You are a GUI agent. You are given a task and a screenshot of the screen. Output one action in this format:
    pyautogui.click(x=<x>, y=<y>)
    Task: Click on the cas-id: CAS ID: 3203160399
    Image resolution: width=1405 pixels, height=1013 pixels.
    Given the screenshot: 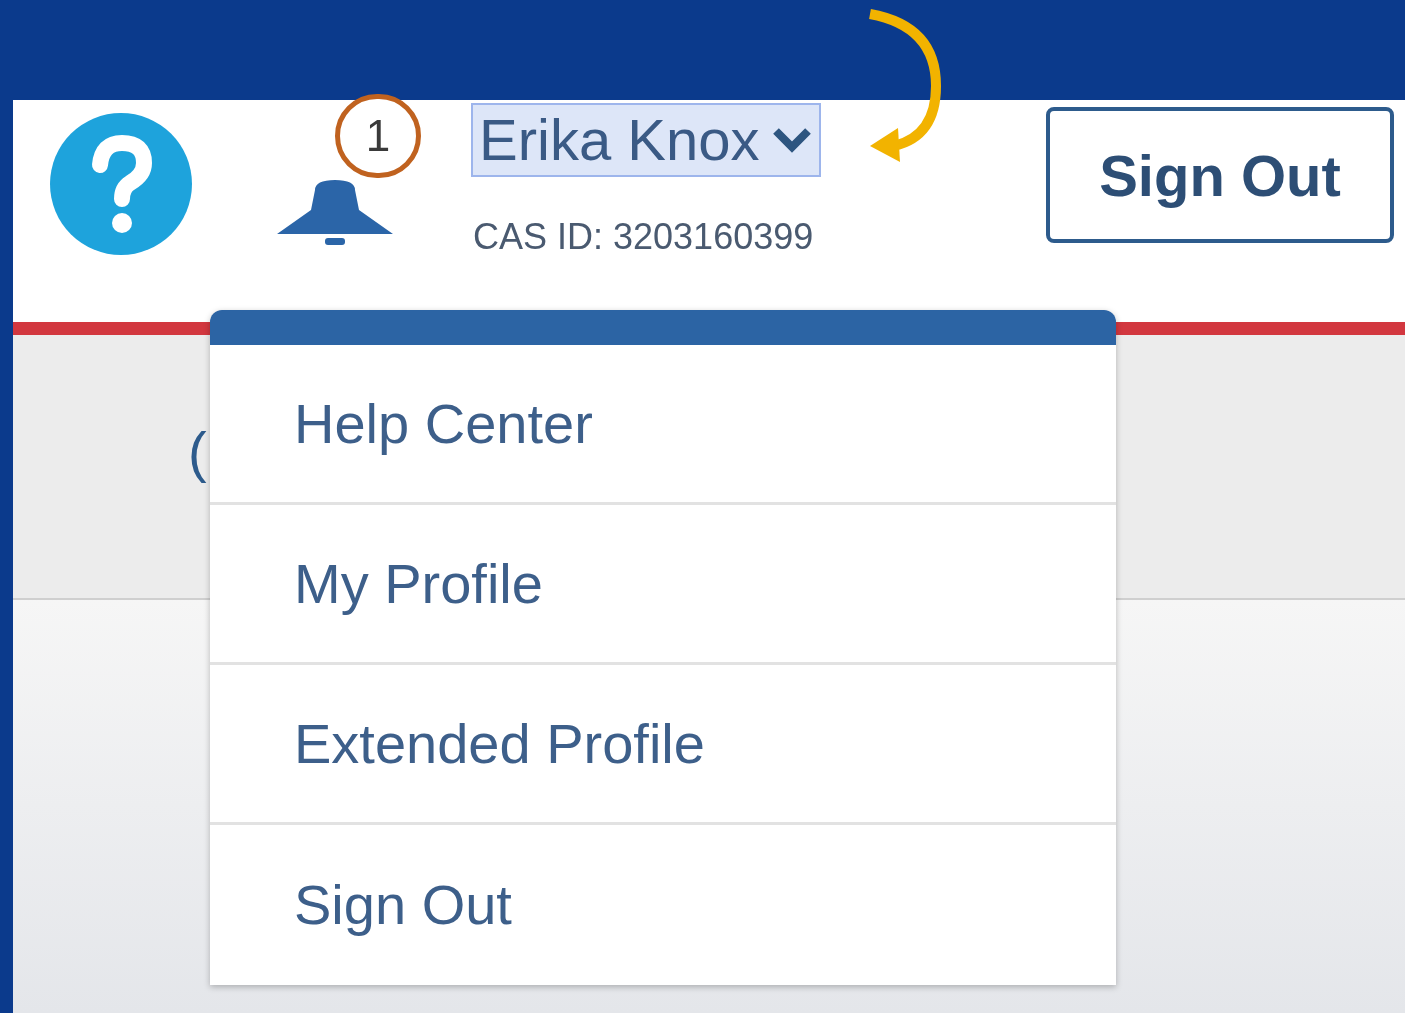 What is the action you would take?
    pyautogui.click(x=643, y=237)
    